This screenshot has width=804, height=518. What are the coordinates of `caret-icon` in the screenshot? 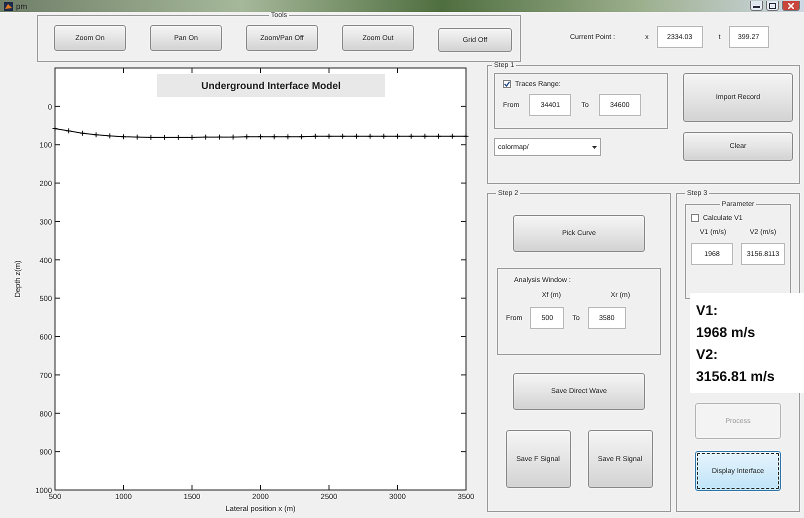 It's located at (594, 147).